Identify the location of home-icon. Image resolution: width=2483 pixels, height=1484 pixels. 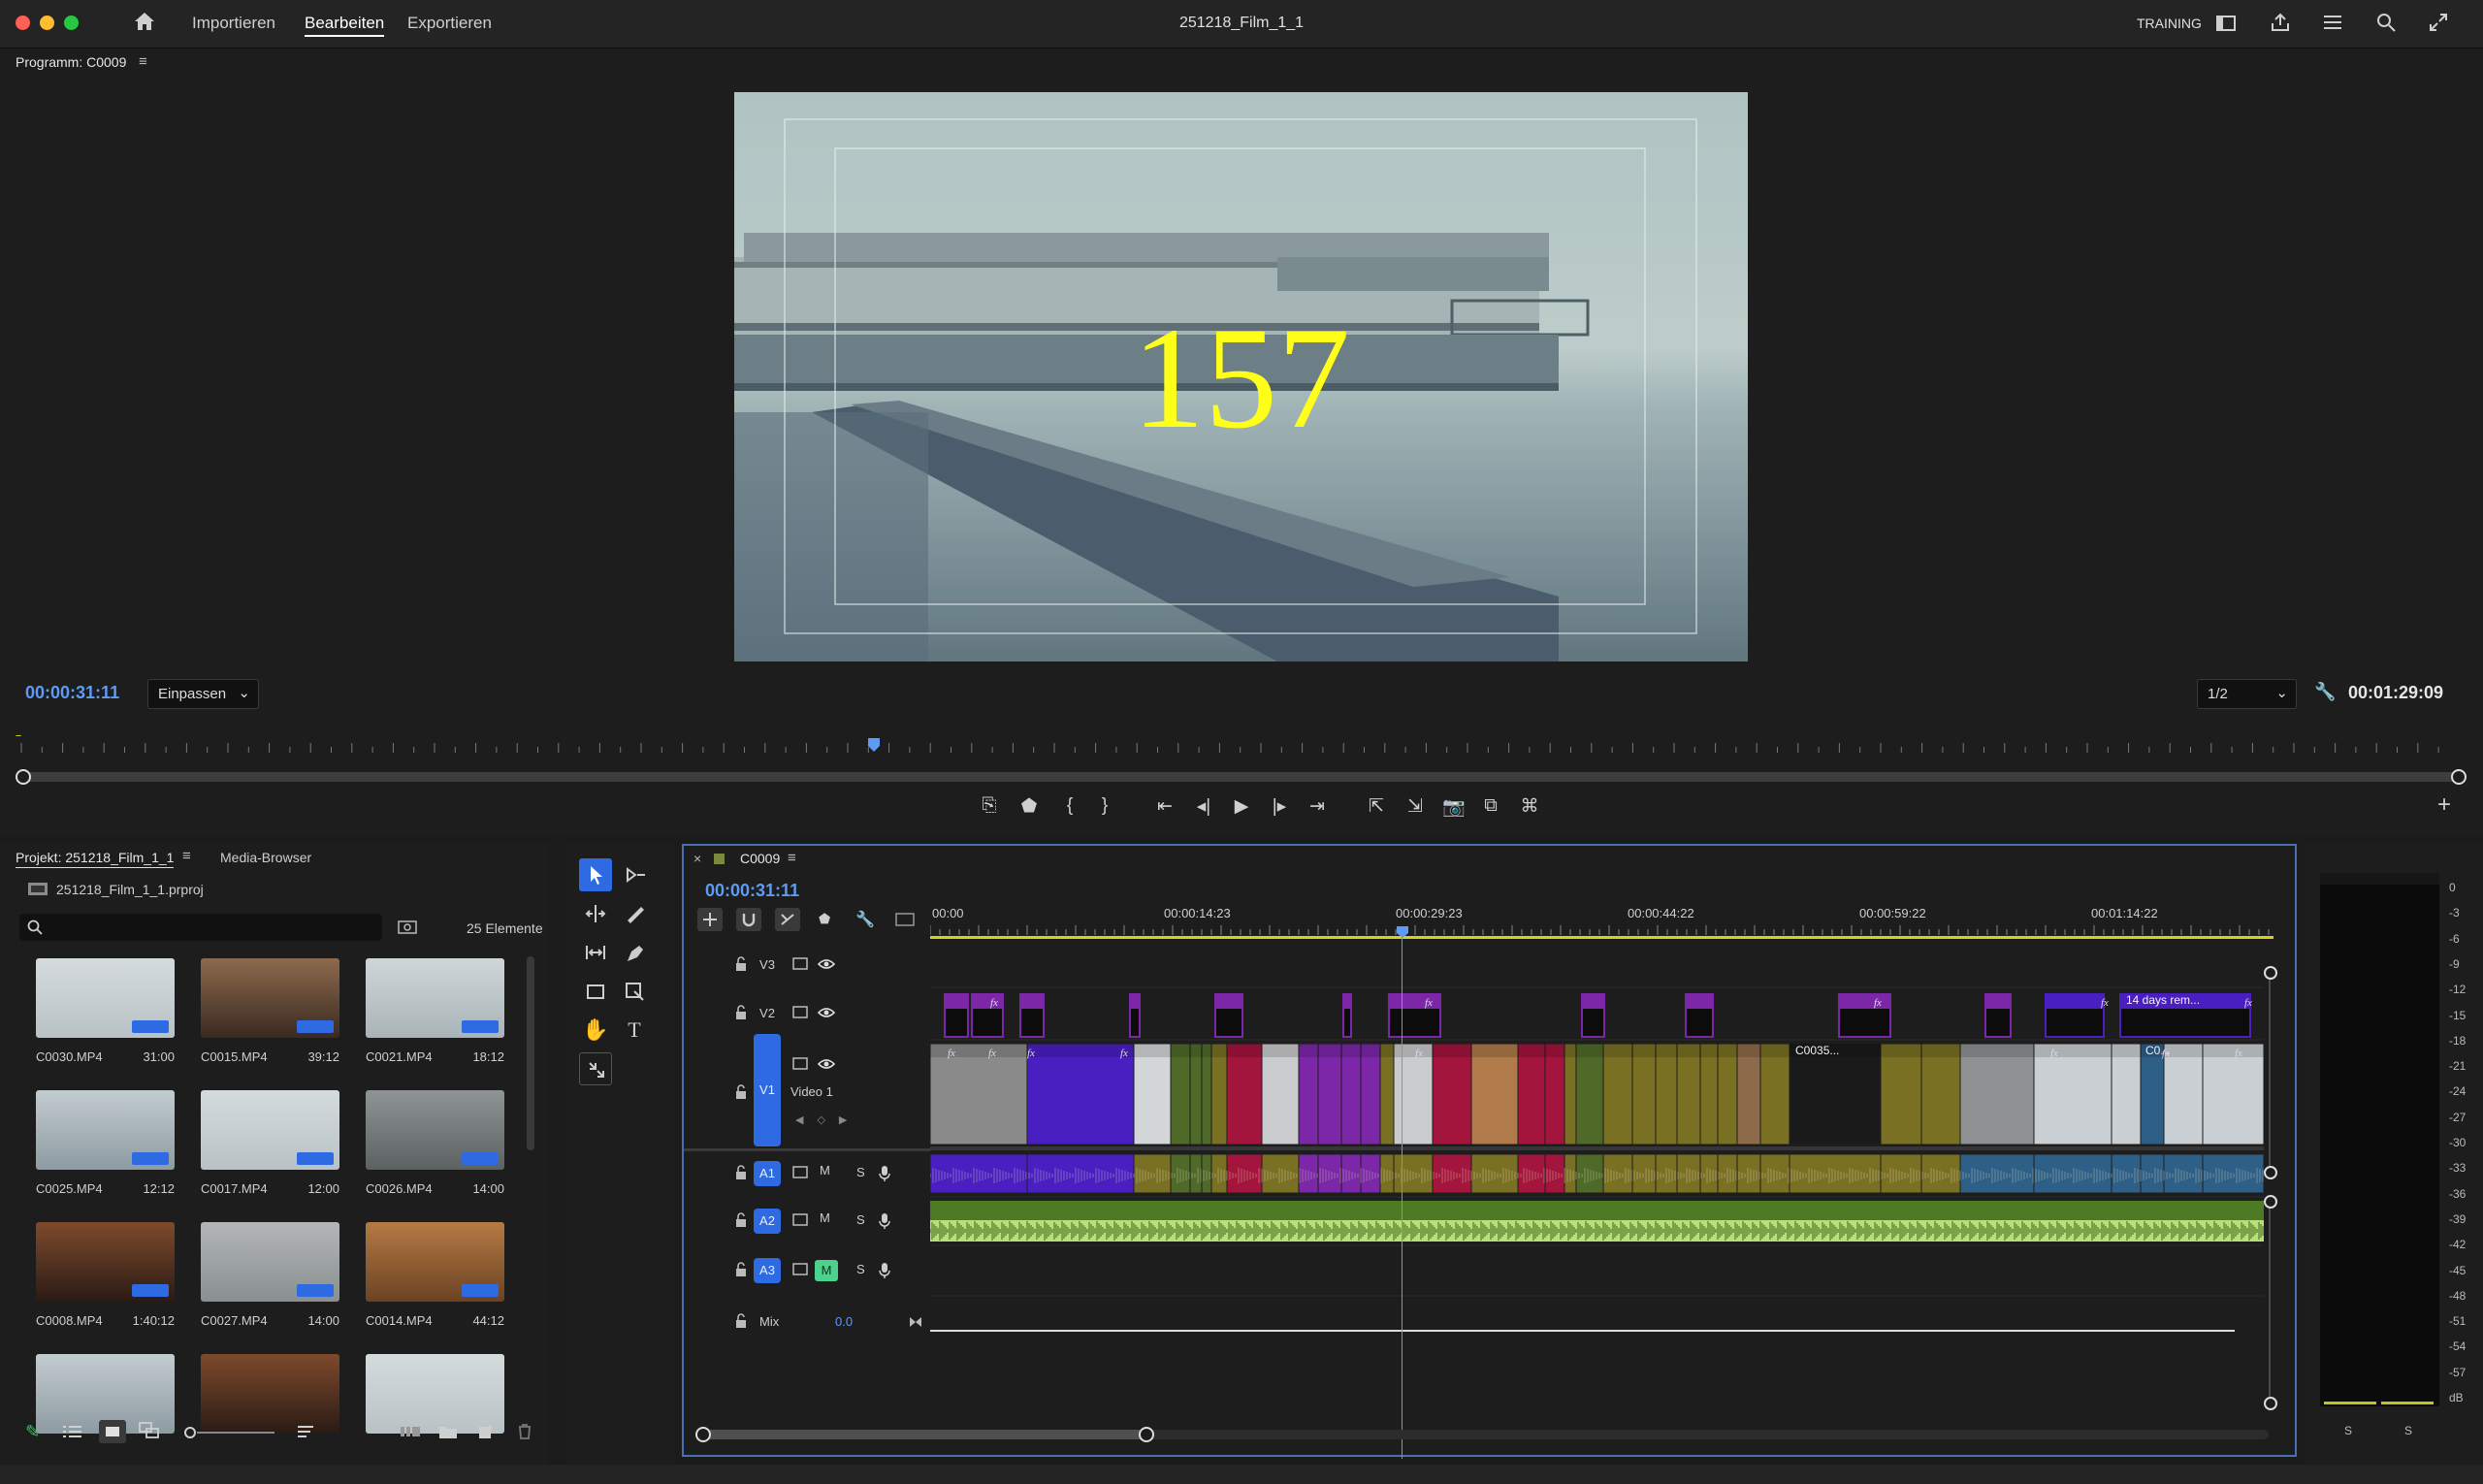
(145, 24).